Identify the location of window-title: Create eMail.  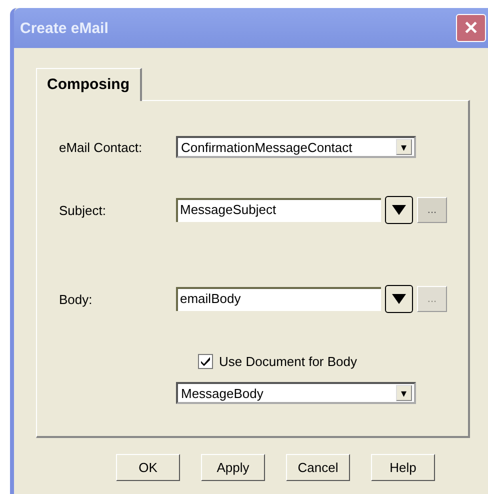
(64, 28).